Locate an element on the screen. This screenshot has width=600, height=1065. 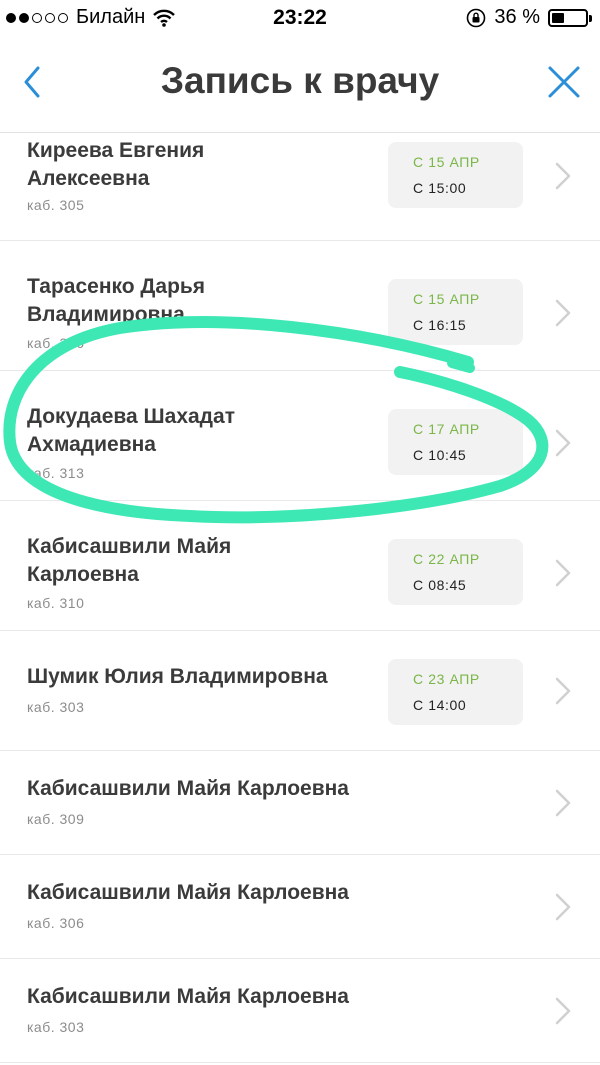
doctor-name: Шумик Юлия Владимировна is located at coordinates (177, 676).